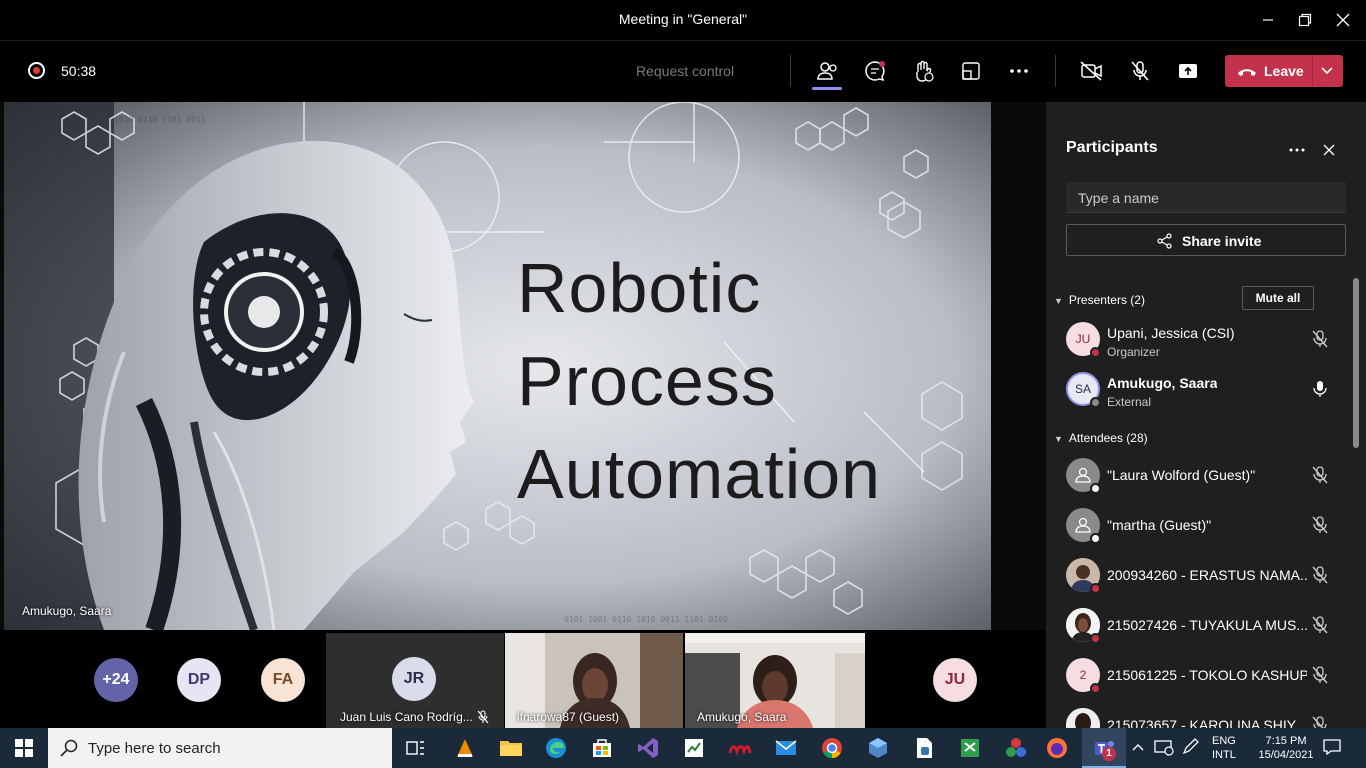 Image resolution: width=1366 pixels, height=768 pixels. What do you see at coordinates (1206, 197) in the screenshot?
I see `participant-search-input: Type a name` at bounding box center [1206, 197].